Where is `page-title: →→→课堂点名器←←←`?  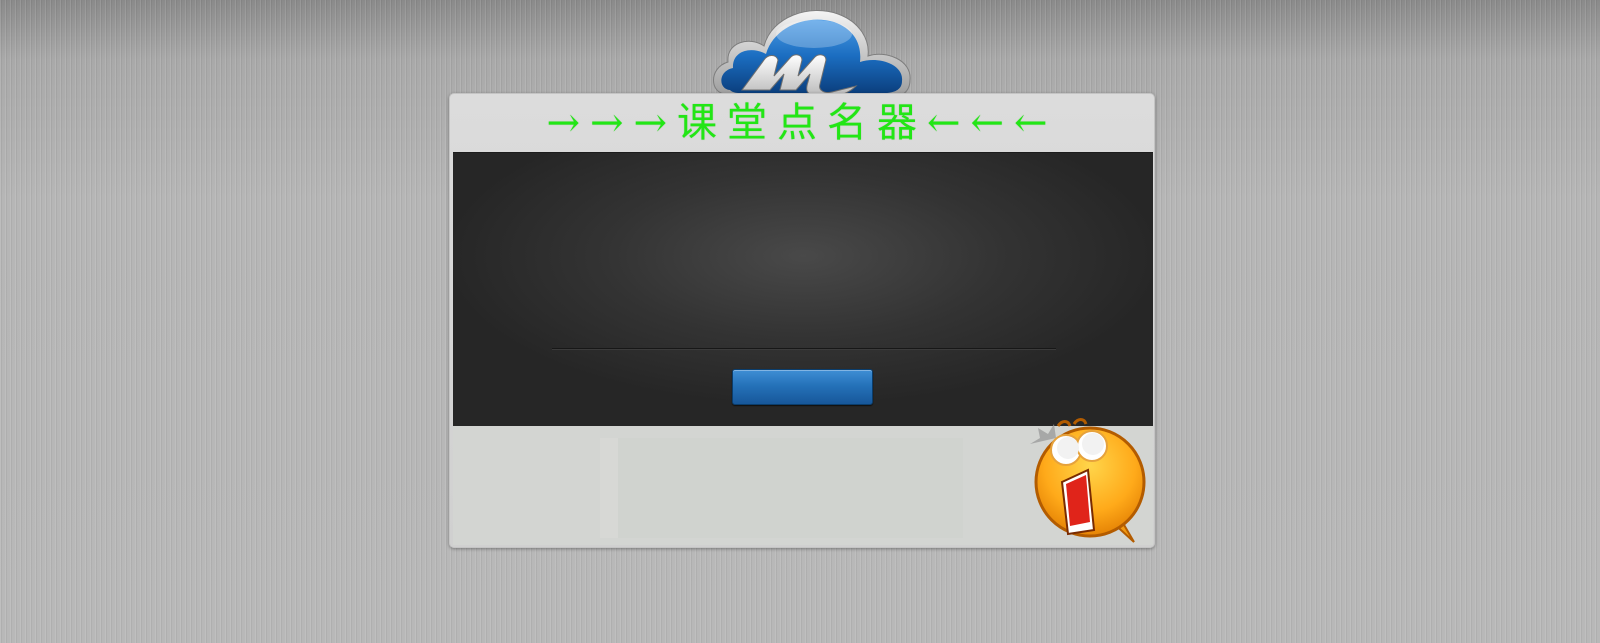
page-title: →→→课堂点名器←←← is located at coordinates (802, 123).